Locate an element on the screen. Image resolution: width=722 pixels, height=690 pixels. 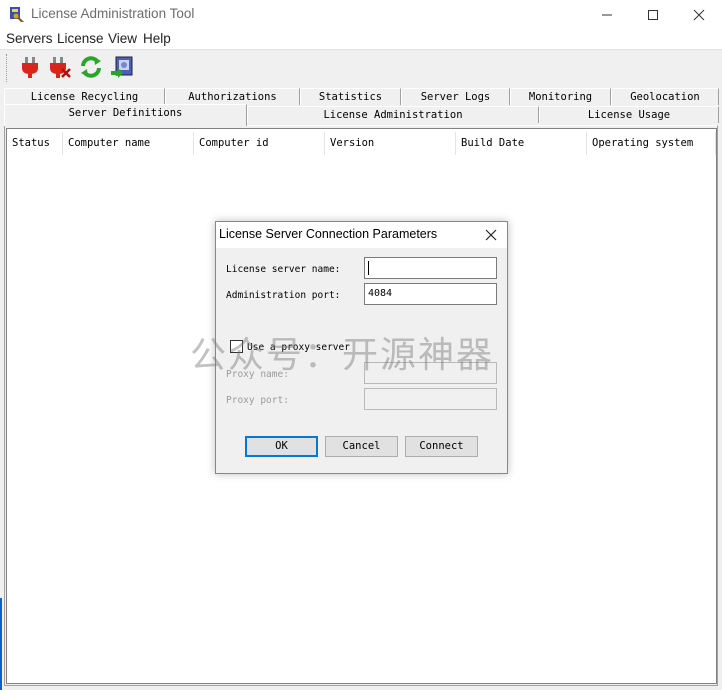
refresh-toolbar-button is located at coordinates (91, 67).